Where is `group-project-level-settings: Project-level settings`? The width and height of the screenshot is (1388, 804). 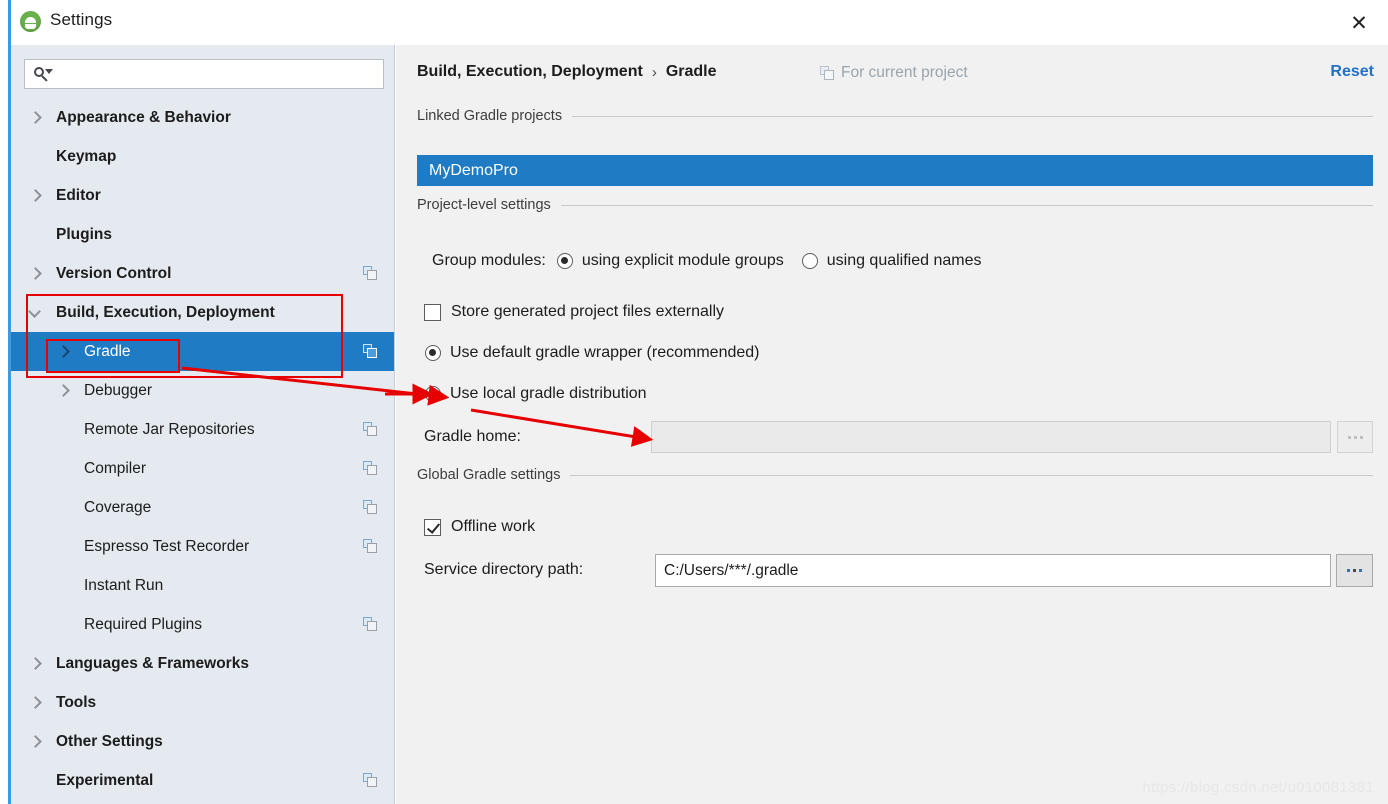 group-project-level-settings: Project-level settings is located at coordinates (895, 205).